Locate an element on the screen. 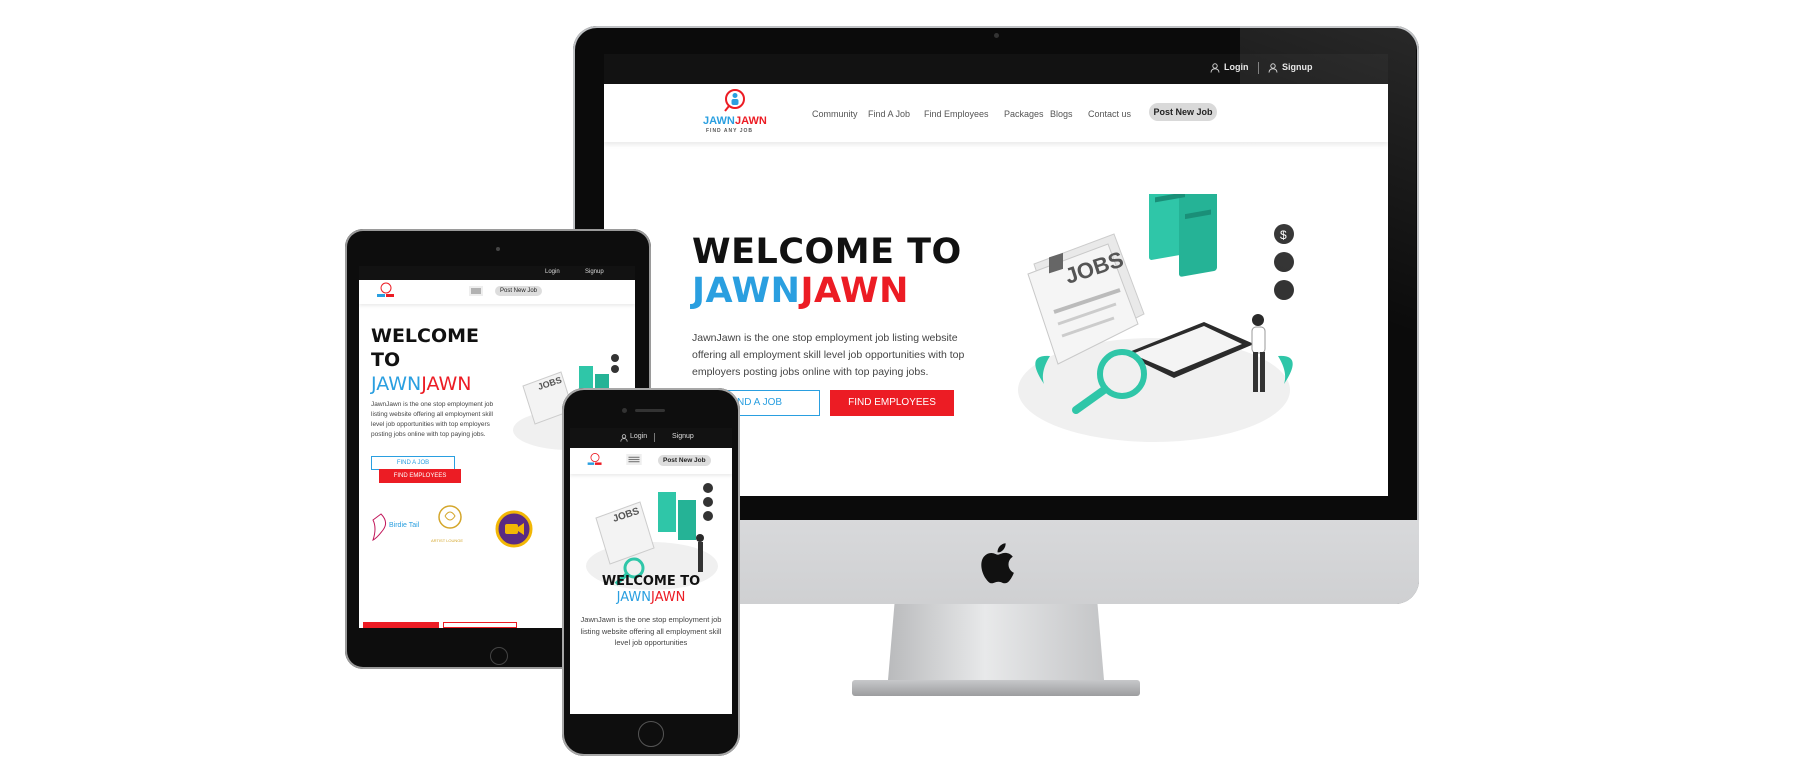 The width and height of the screenshot is (1800, 760). find-employees-button: FIND EMPLOYEES is located at coordinates (892, 403).